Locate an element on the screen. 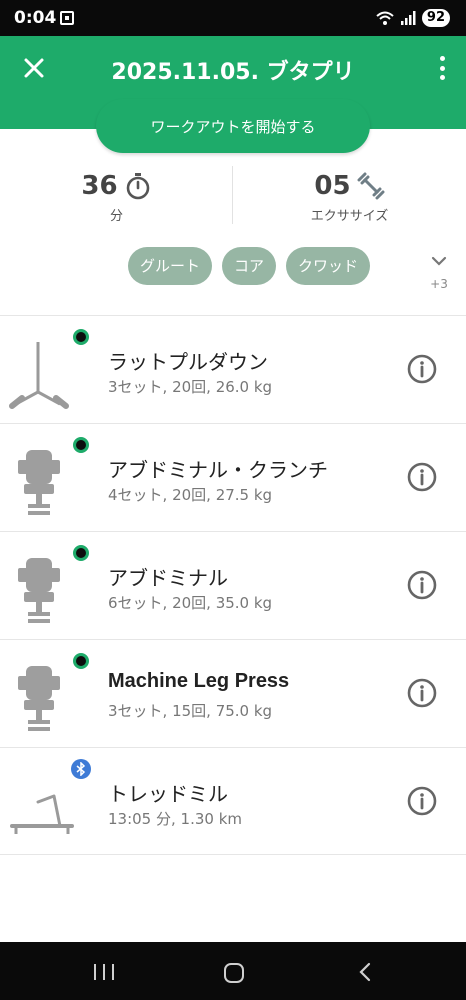 The image size is (466, 1000). exercise-count-stat: 05 エクササイズ is located at coordinates (349, 196).